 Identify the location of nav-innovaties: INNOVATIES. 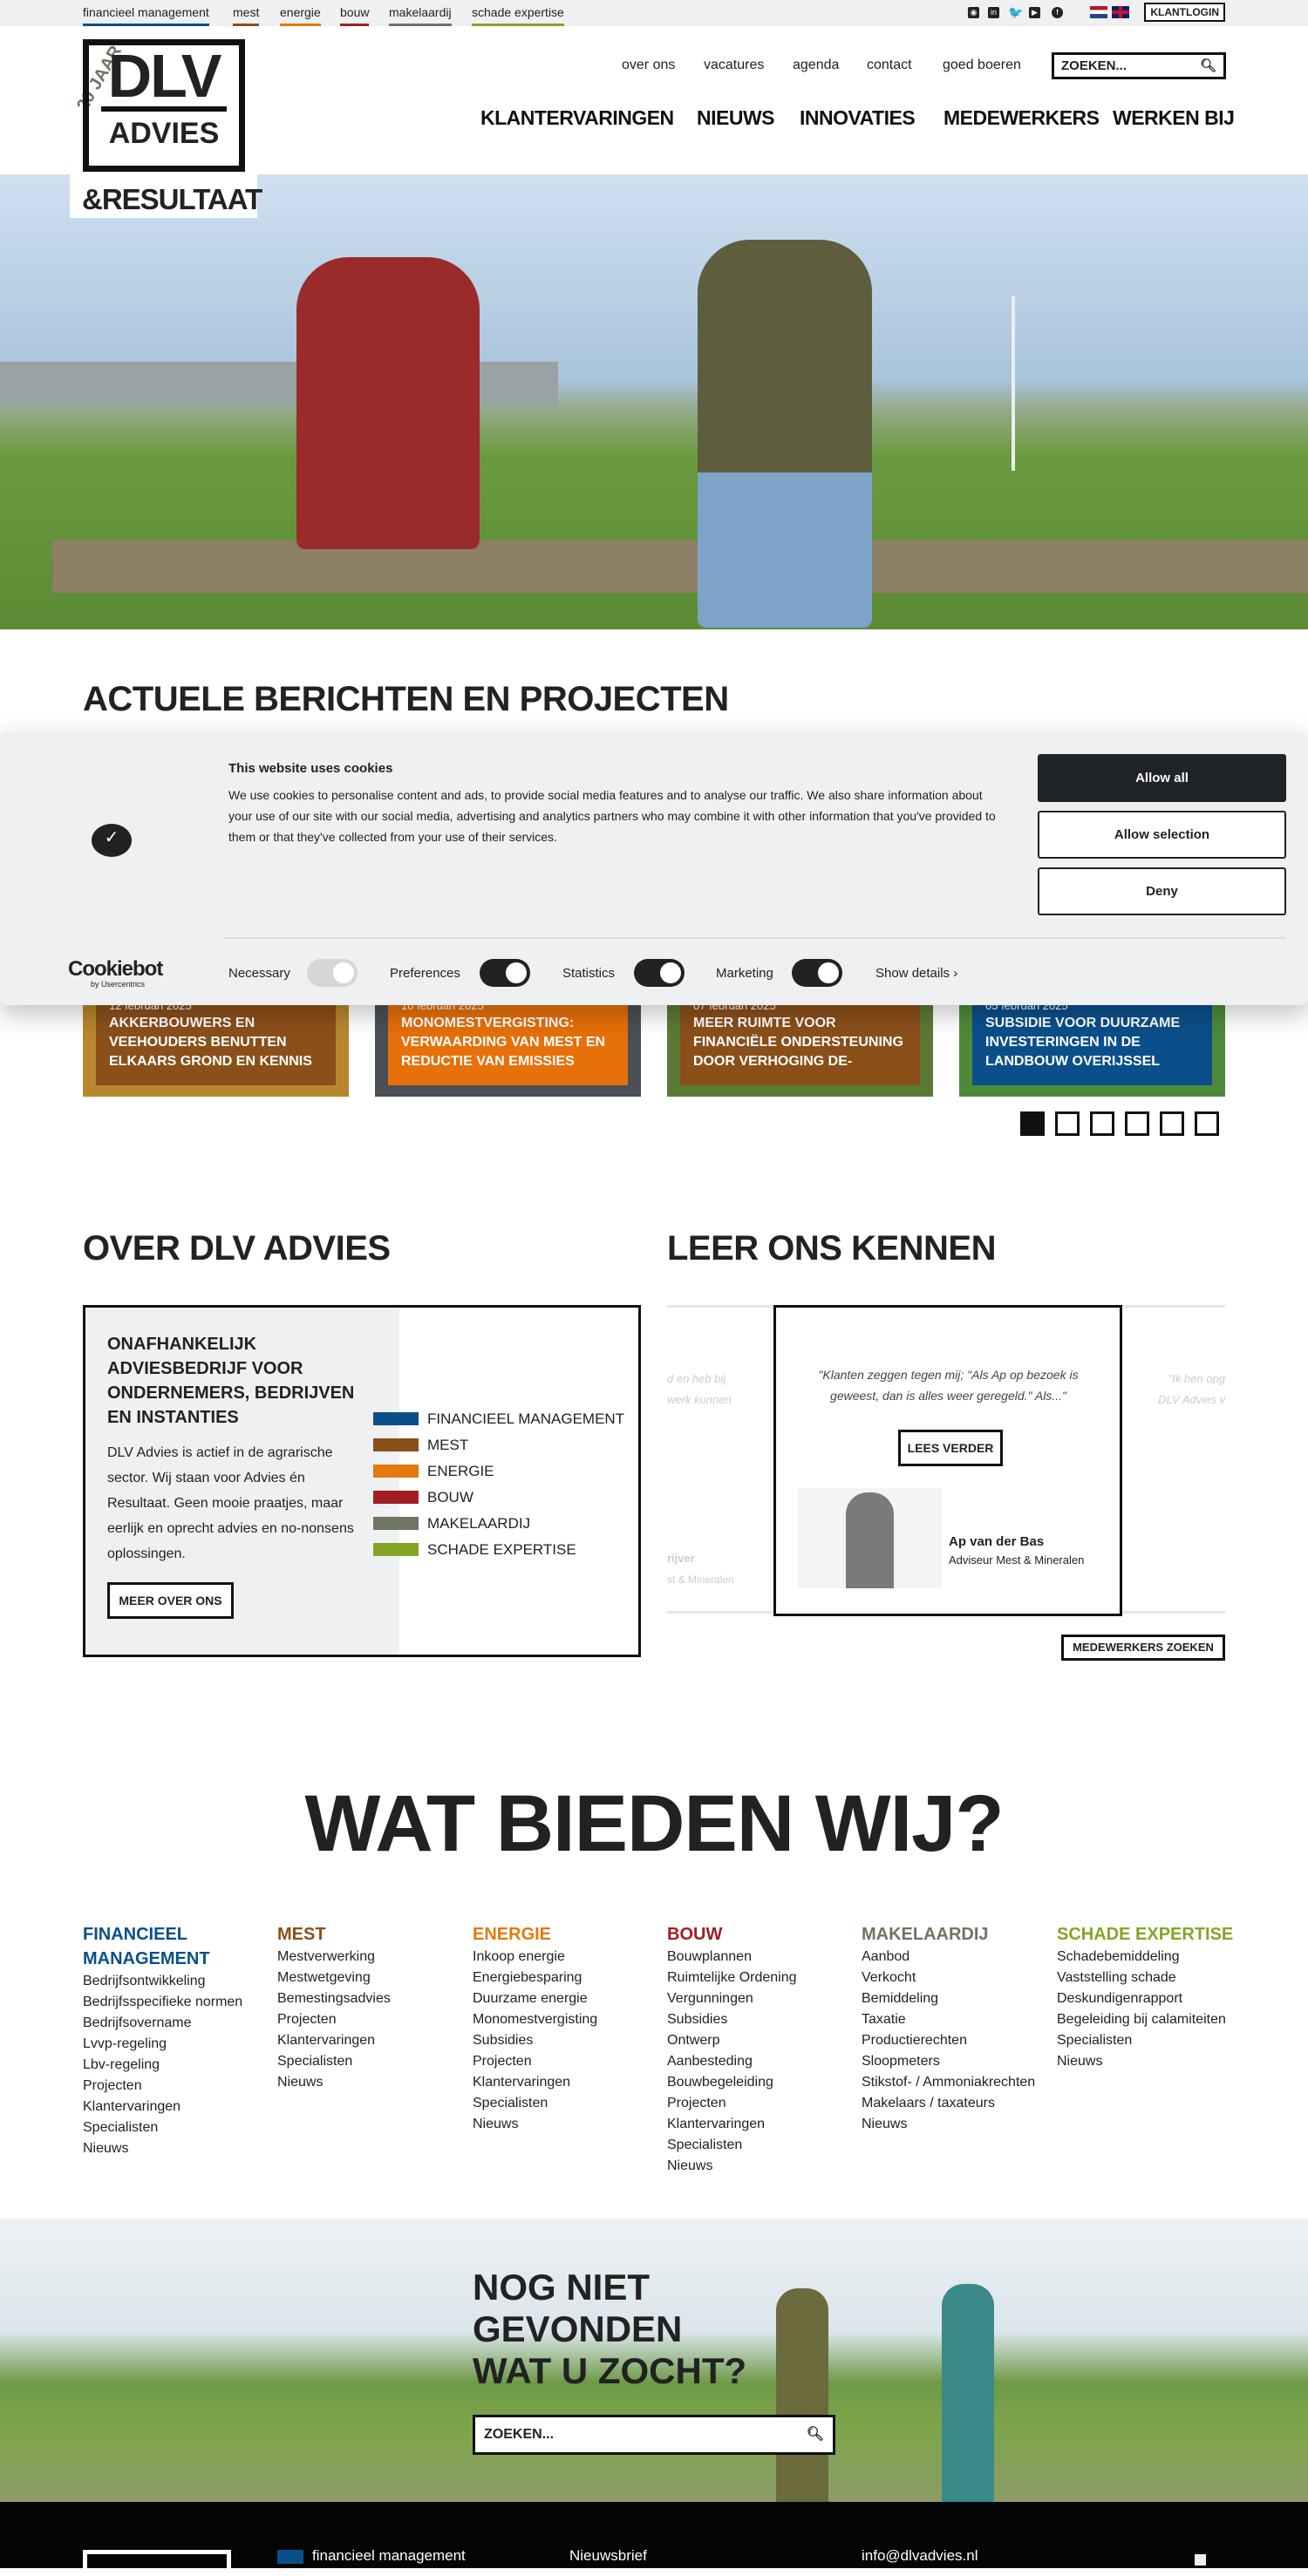
(858, 118).